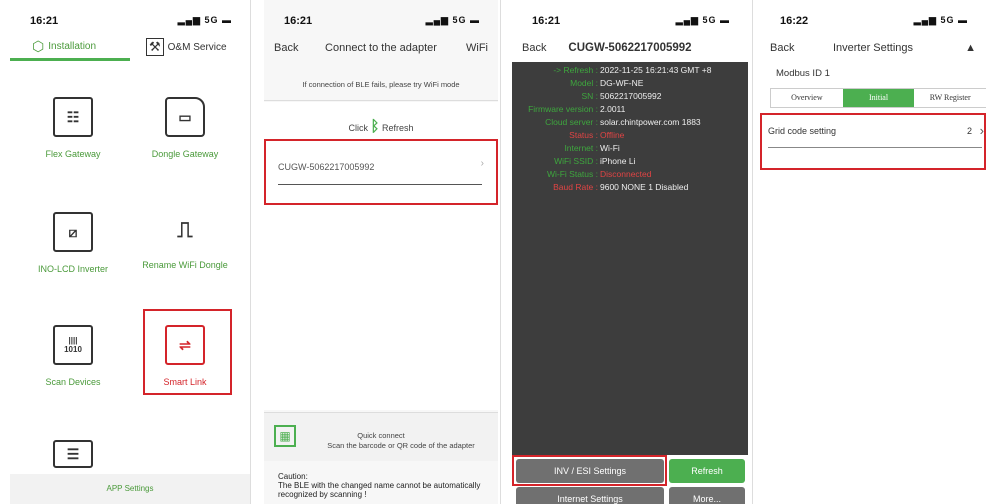  What do you see at coordinates (807, 98) in the screenshot?
I see `tab-overview: Overview` at bounding box center [807, 98].